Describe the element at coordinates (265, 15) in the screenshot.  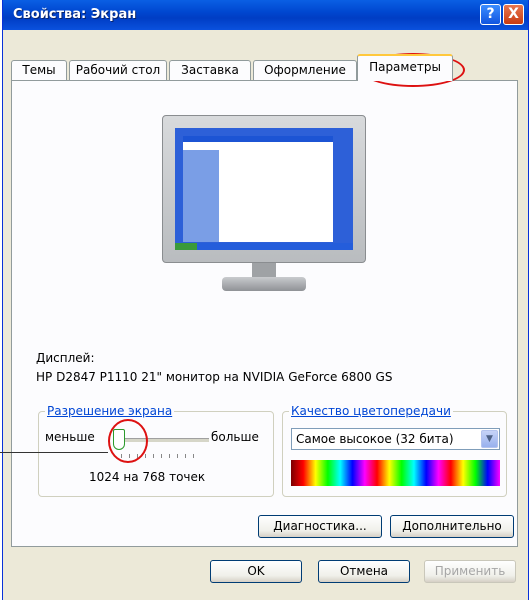
I see `title-bar: Свойства: Экран ? X` at that location.